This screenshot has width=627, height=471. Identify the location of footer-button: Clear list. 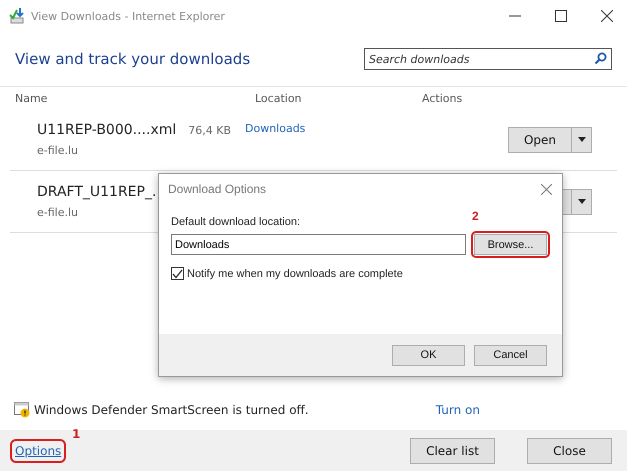
(452, 451).